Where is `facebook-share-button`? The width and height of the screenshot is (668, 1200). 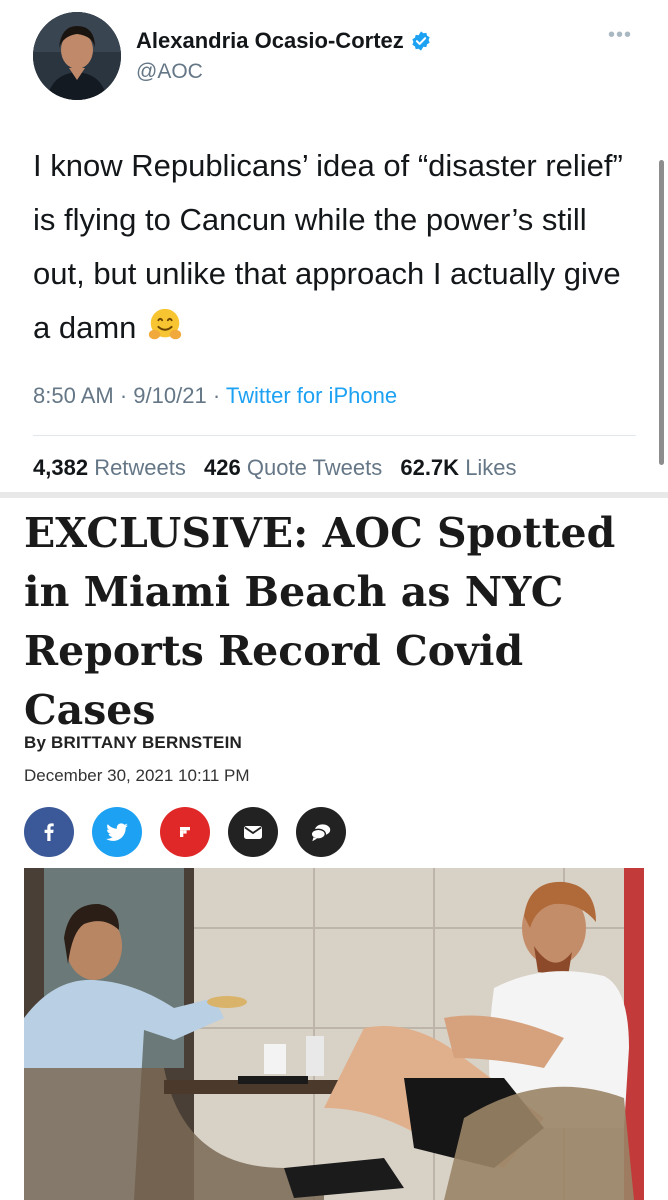
facebook-share-button is located at coordinates (49, 832).